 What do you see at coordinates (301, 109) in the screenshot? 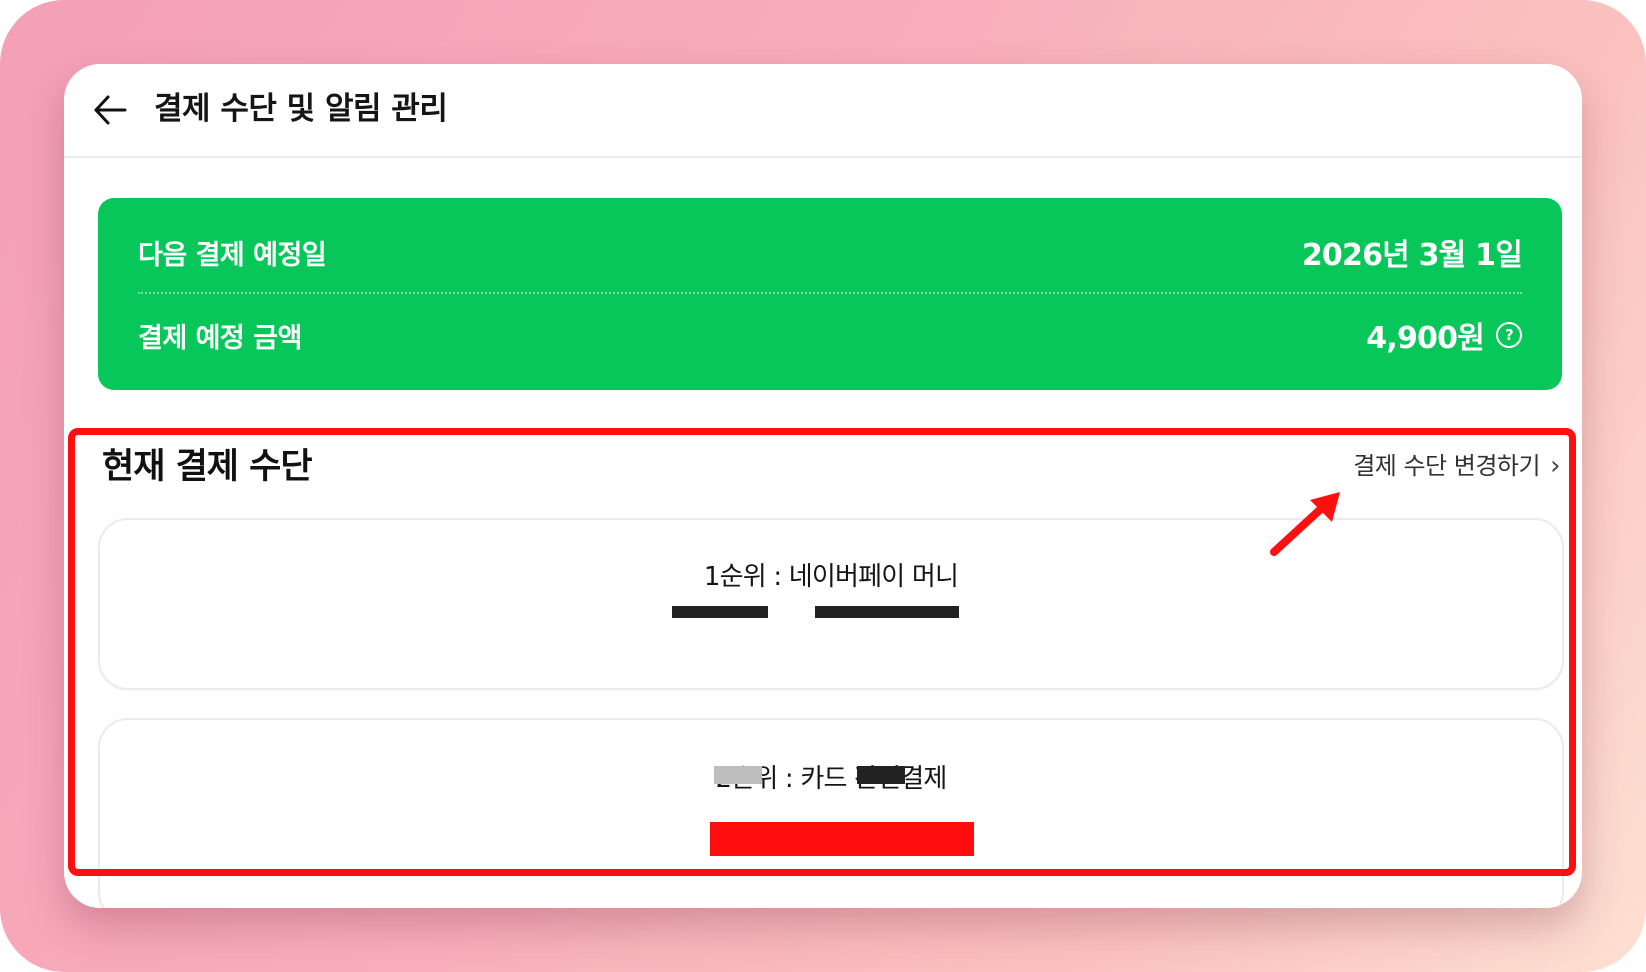
I see `page-title: 결제 수단 및 알림 관리` at bounding box center [301, 109].